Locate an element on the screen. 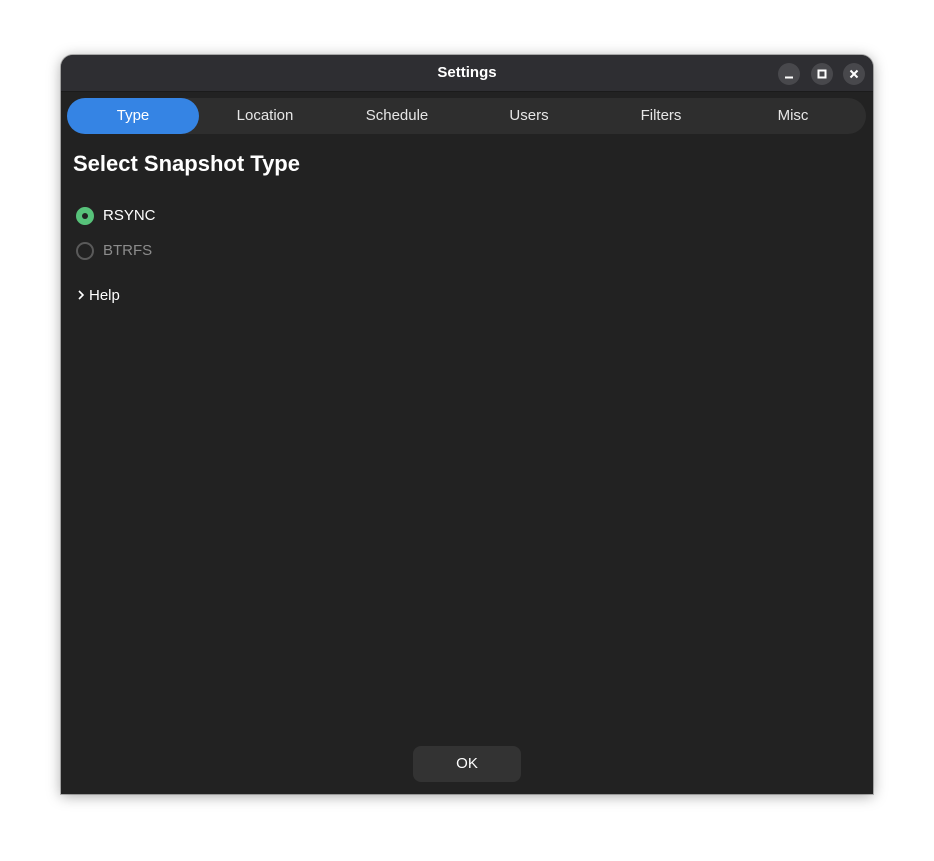  ok-button: OK is located at coordinates (467, 764).